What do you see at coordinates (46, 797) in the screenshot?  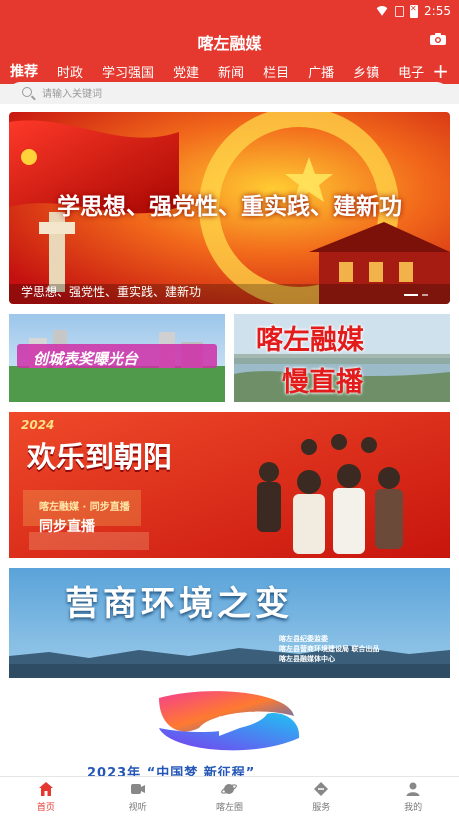 I see `nav-home: 首页` at bounding box center [46, 797].